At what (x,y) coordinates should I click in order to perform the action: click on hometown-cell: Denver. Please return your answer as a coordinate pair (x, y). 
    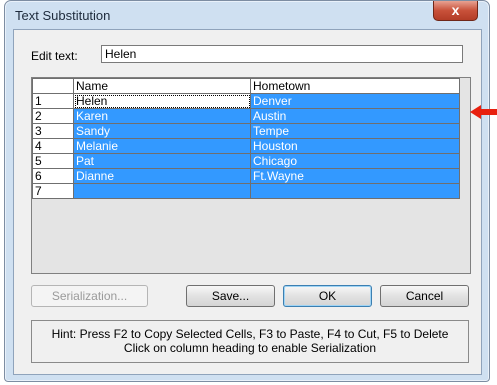
    Looking at the image, I should click on (355, 101).